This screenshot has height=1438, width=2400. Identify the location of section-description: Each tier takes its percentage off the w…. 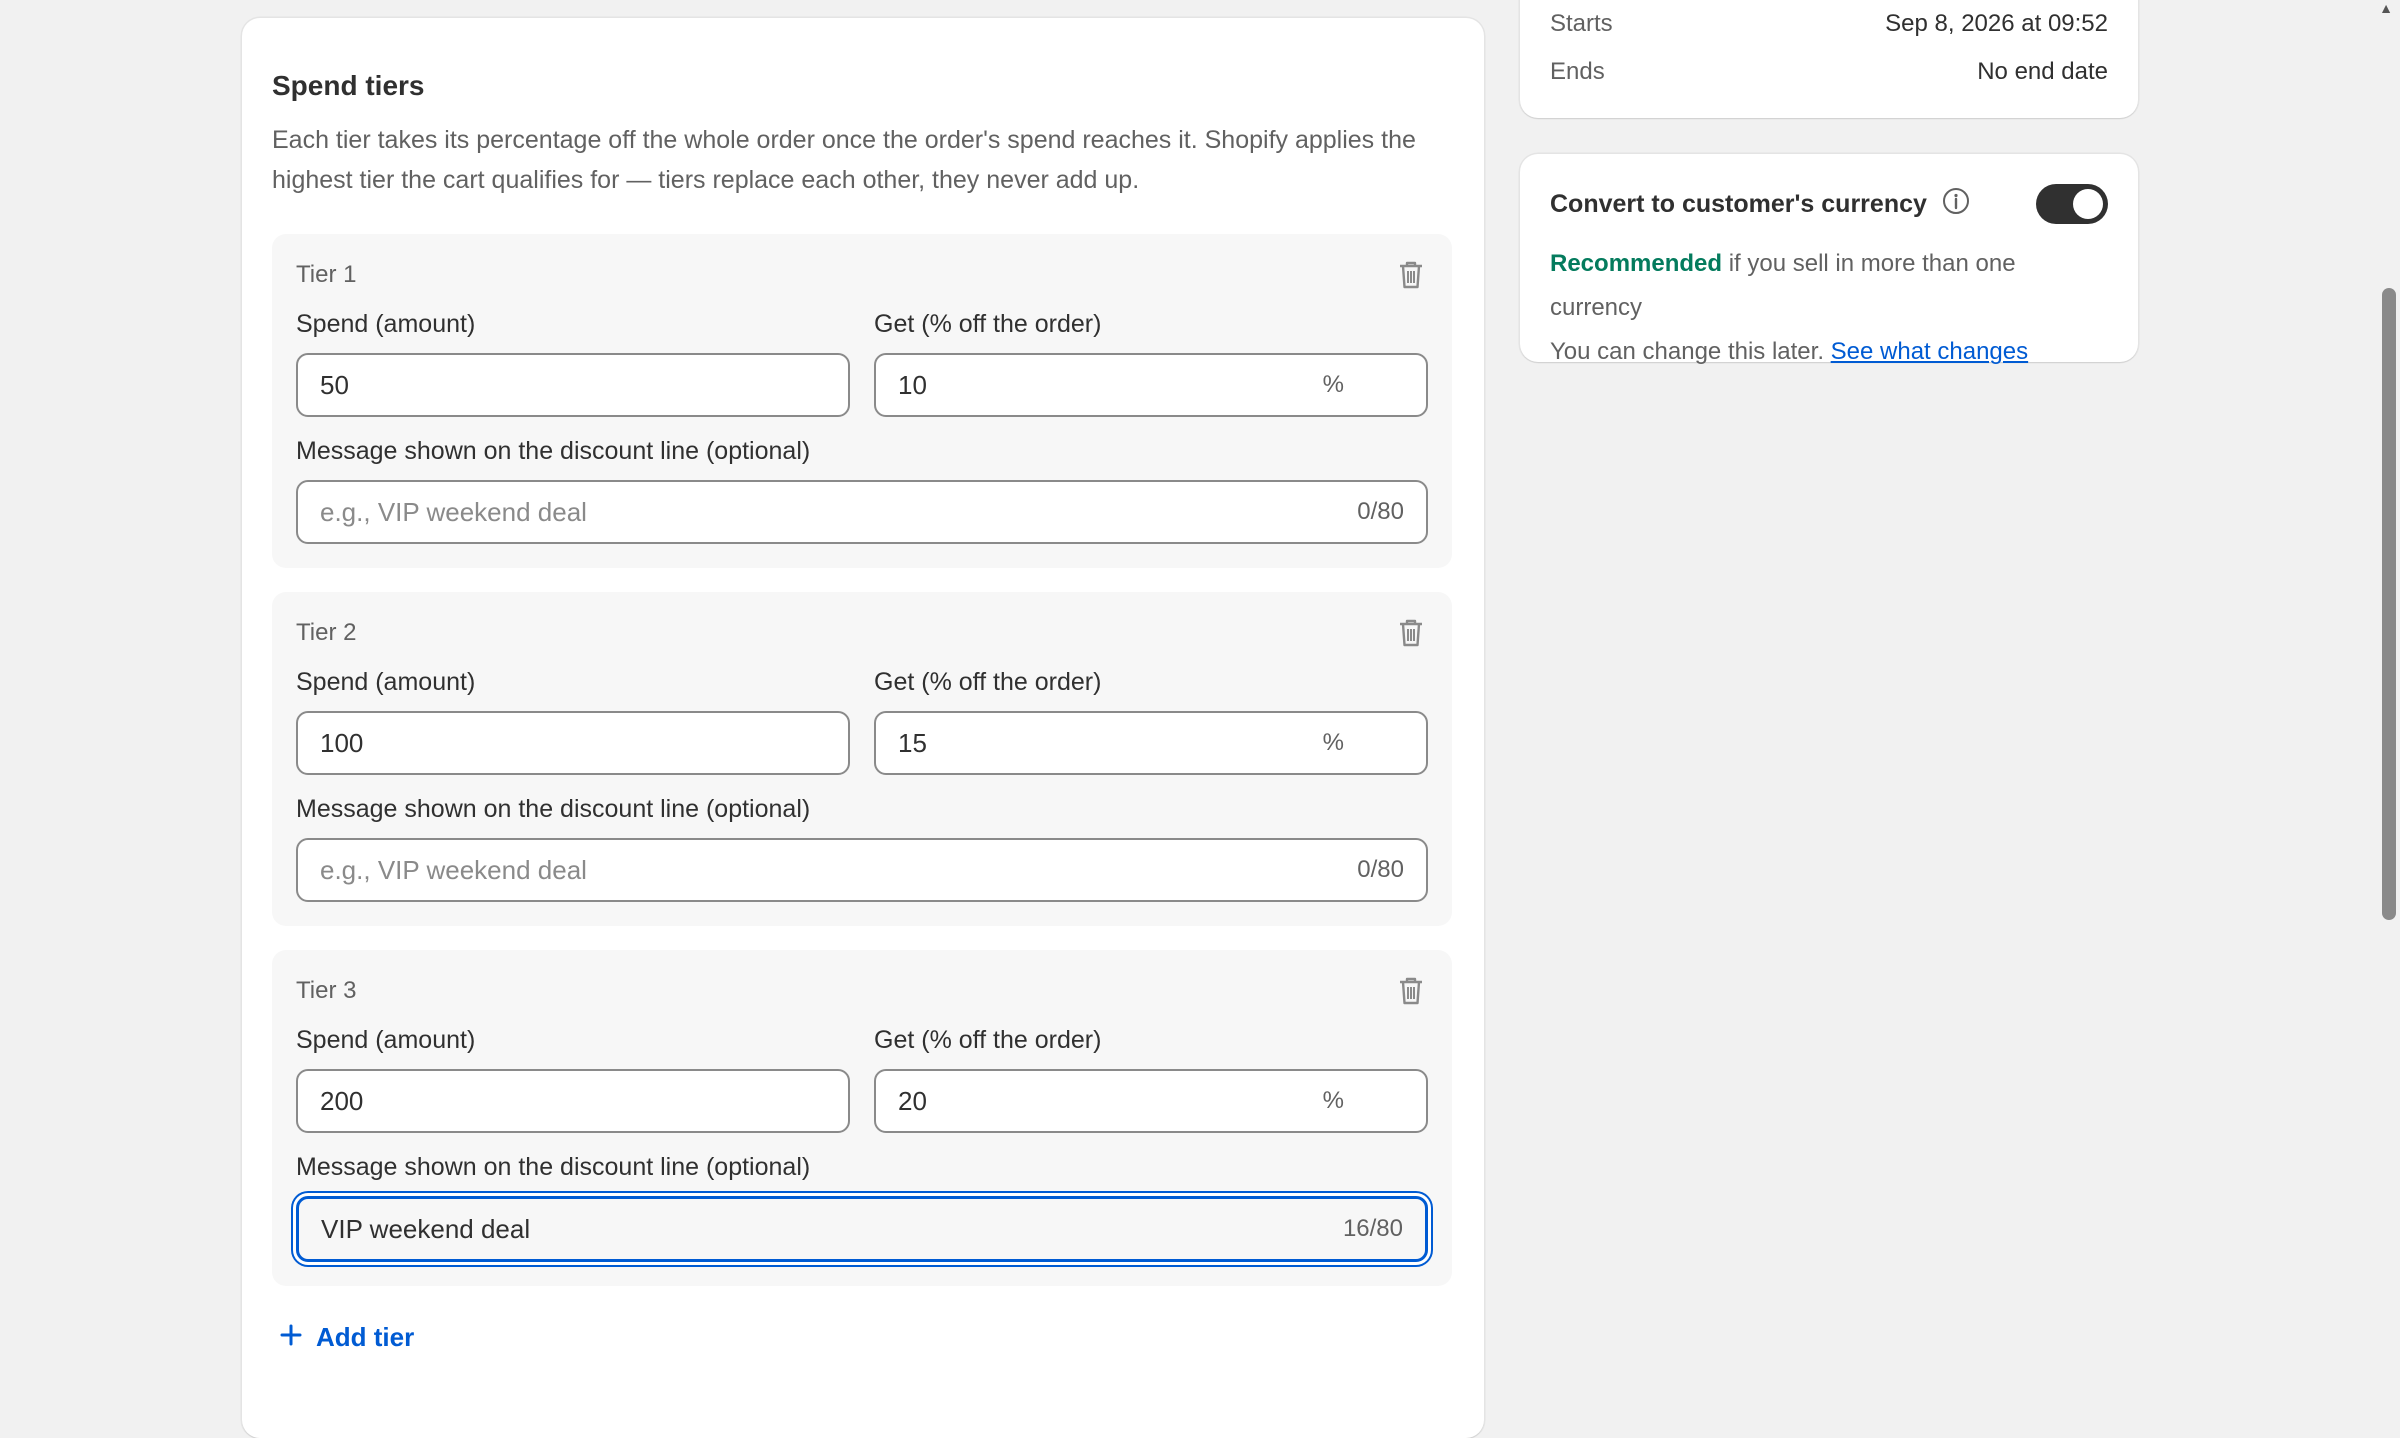
(844, 160).